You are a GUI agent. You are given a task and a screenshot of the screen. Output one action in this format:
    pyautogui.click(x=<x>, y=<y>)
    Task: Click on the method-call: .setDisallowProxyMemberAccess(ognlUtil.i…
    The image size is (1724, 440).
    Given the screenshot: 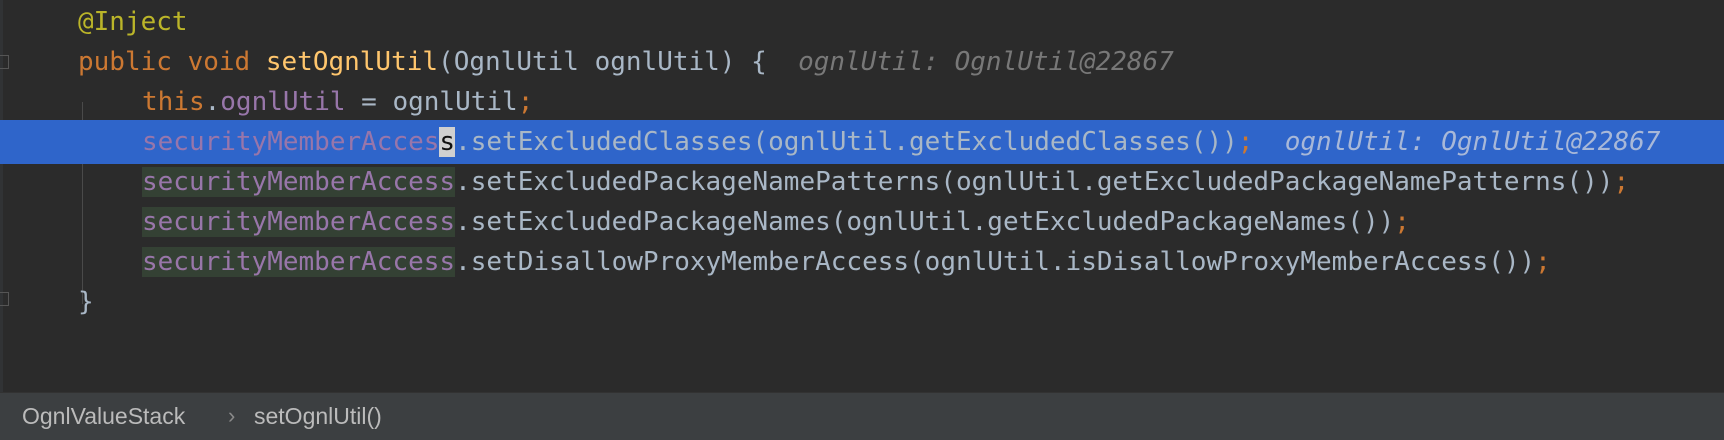 What is the action you would take?
    pyautogui.click(x=995, y=262)
    